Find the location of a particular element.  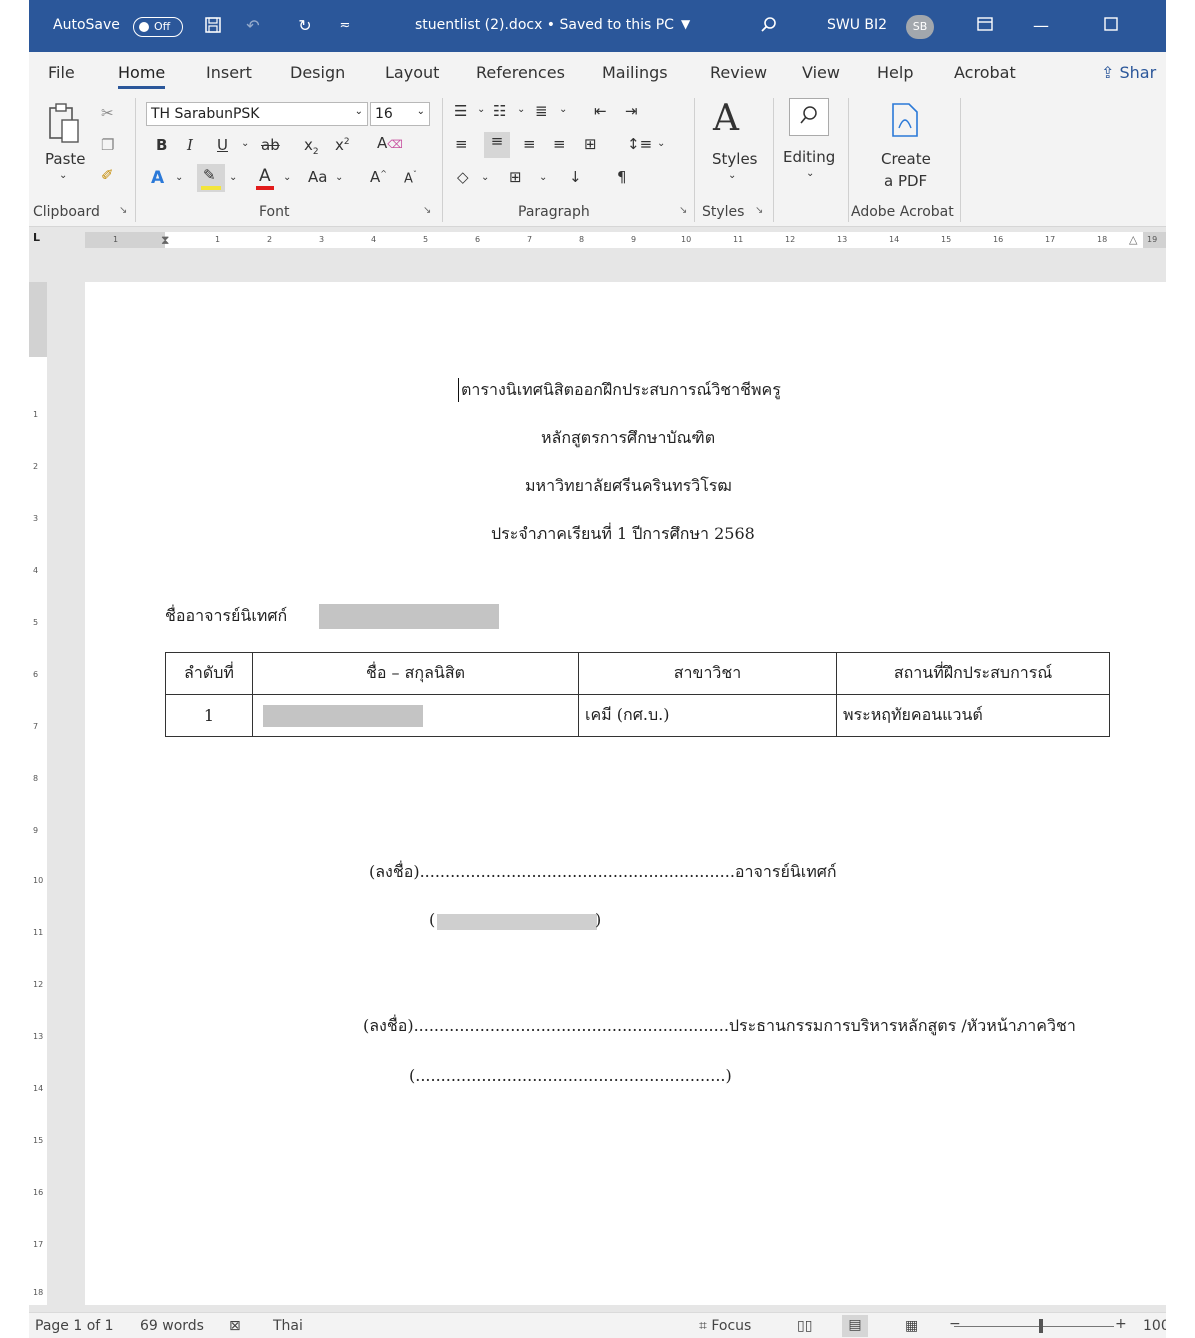

align-center-icon: ≡ is located at coordinates (497, 145).